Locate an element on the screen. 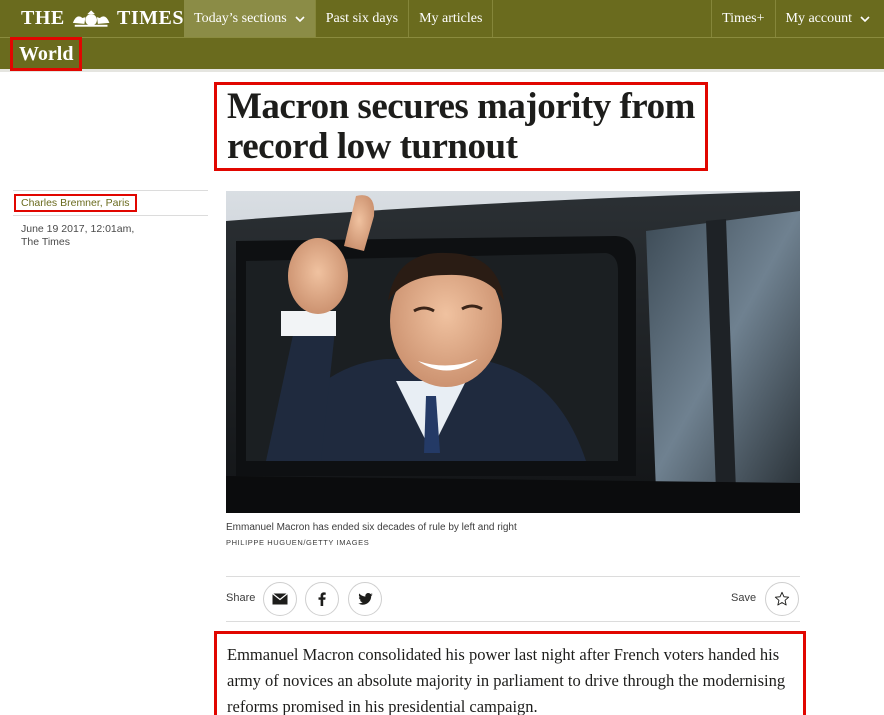  nav-todays-sections-label: Today’s sections is located at coordinates (240, 18).